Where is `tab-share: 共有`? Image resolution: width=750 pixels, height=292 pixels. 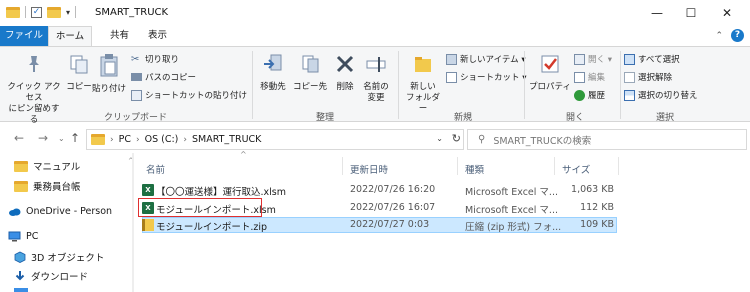 tab-share: 共有 is located at coordinates (119, 36).